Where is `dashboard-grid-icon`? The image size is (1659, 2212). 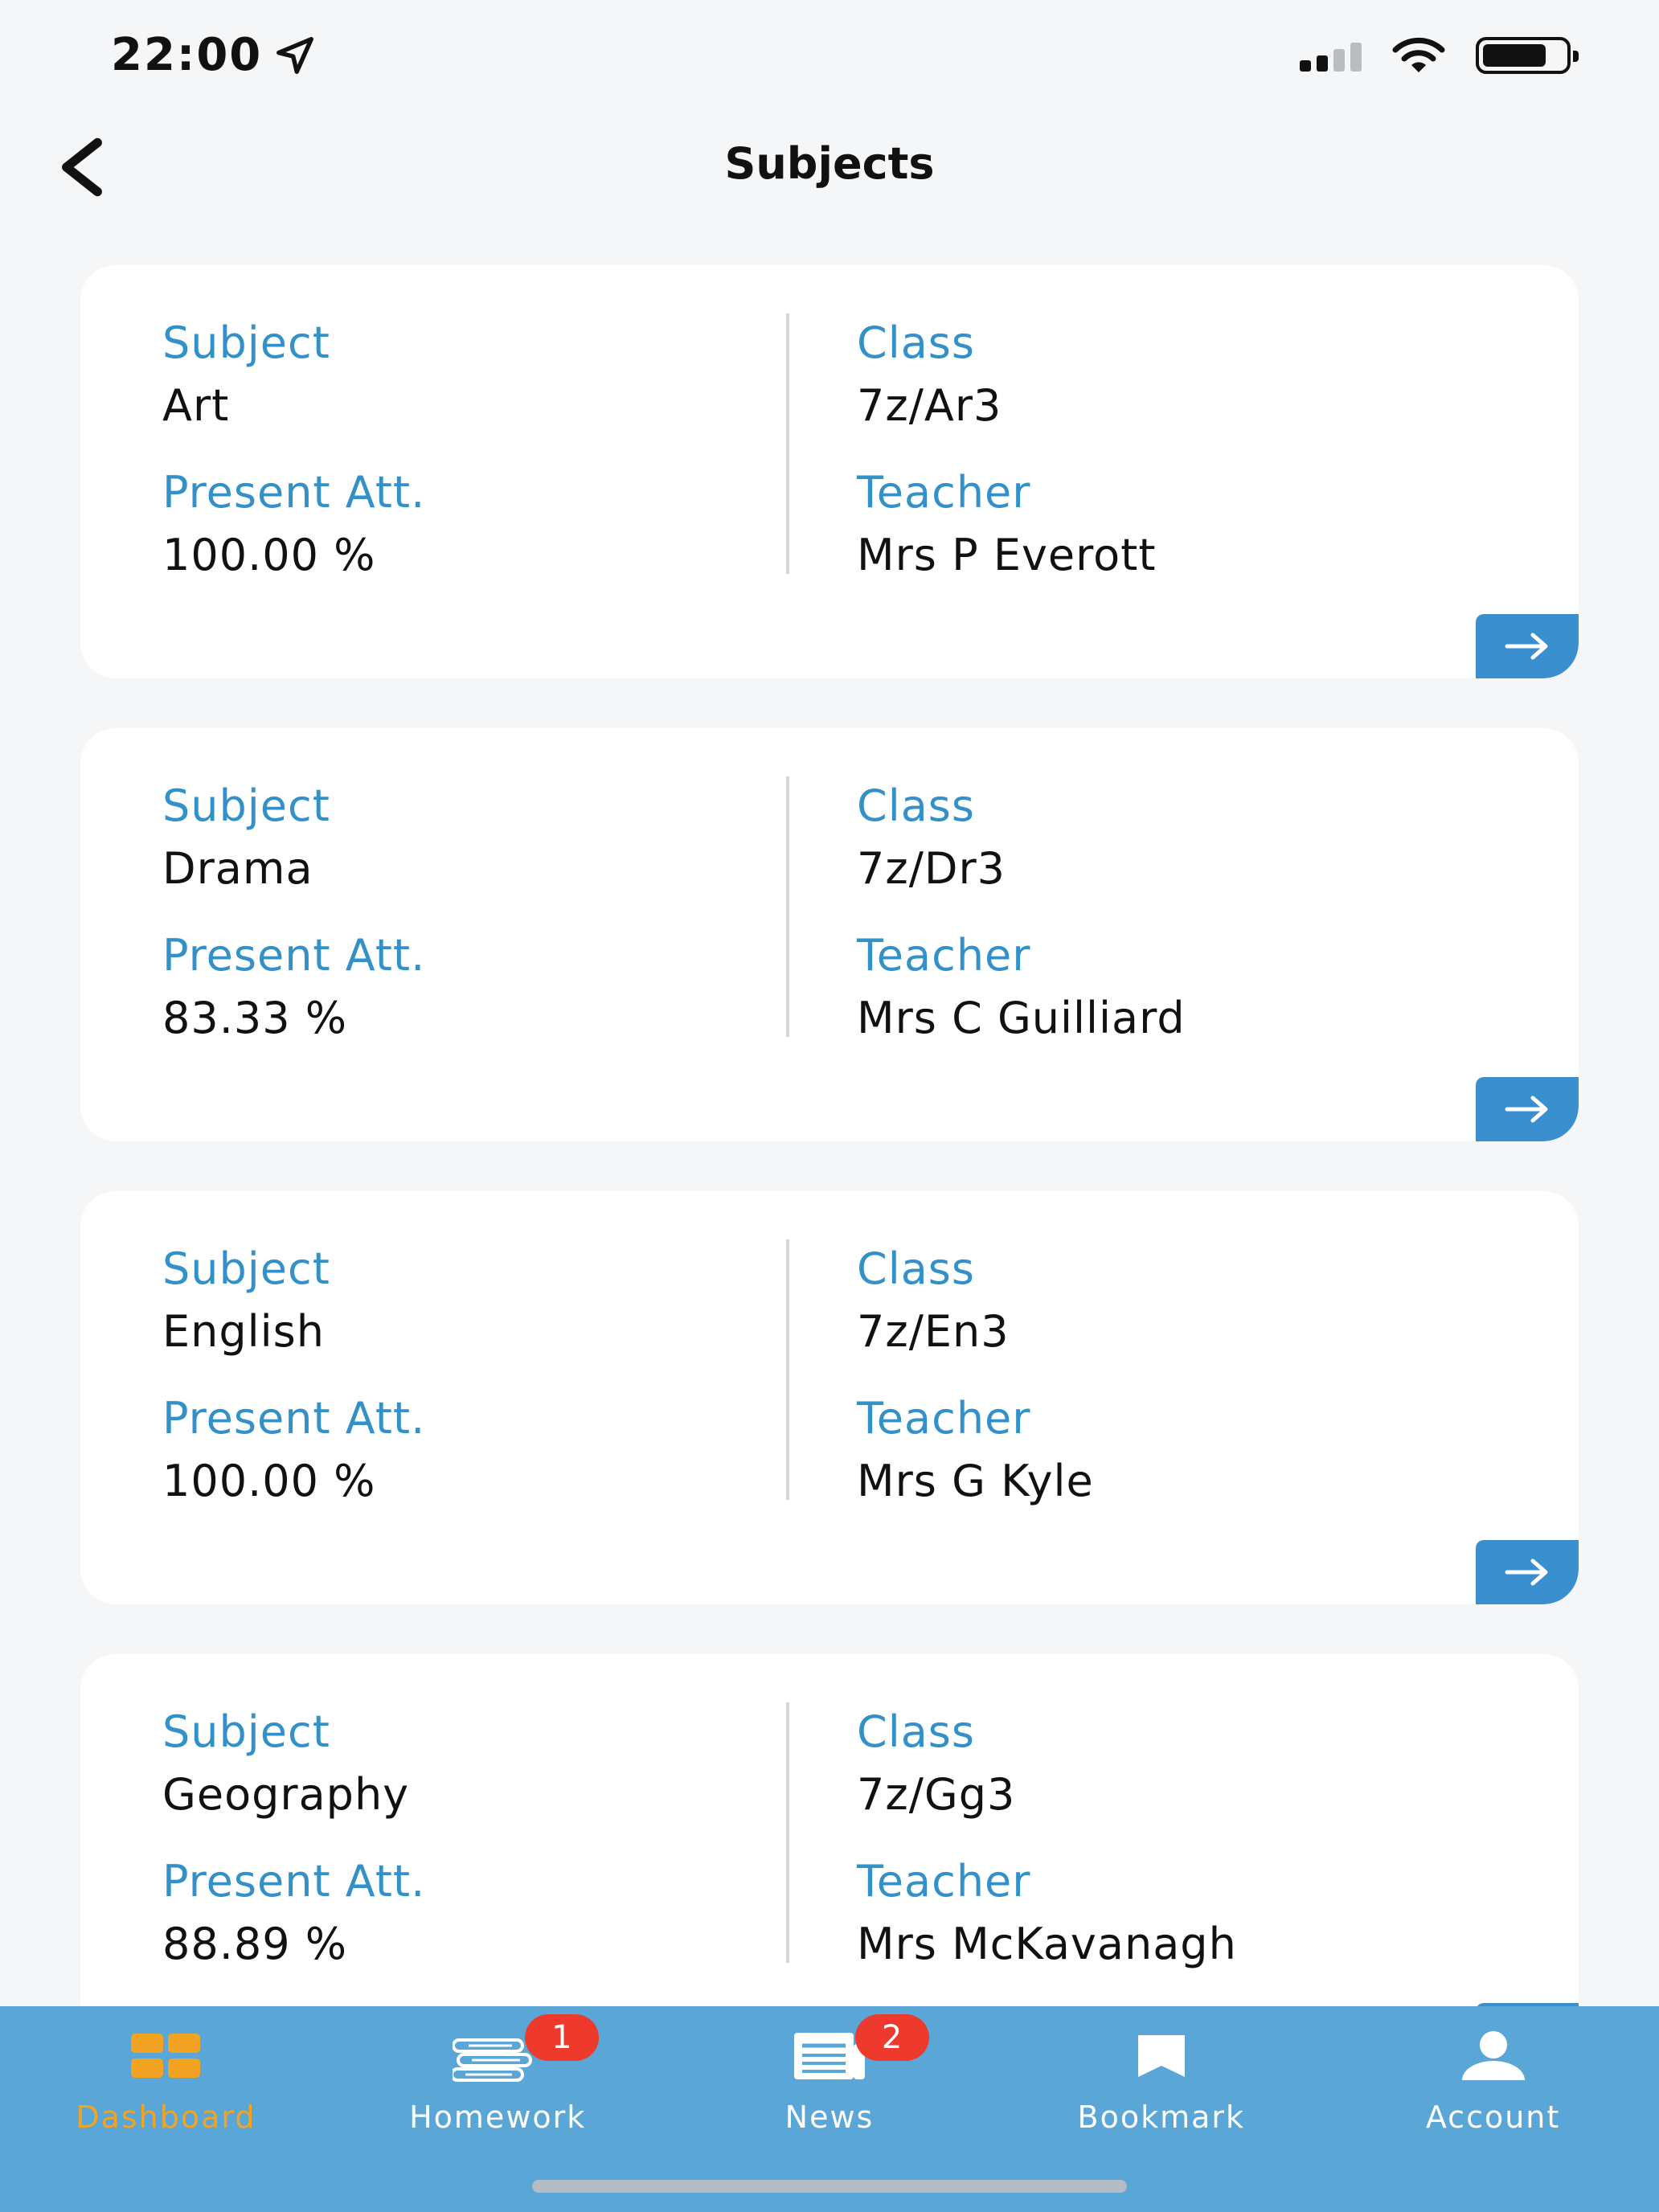
dashboard-grid-icon is located at coordinates (165, 2056).